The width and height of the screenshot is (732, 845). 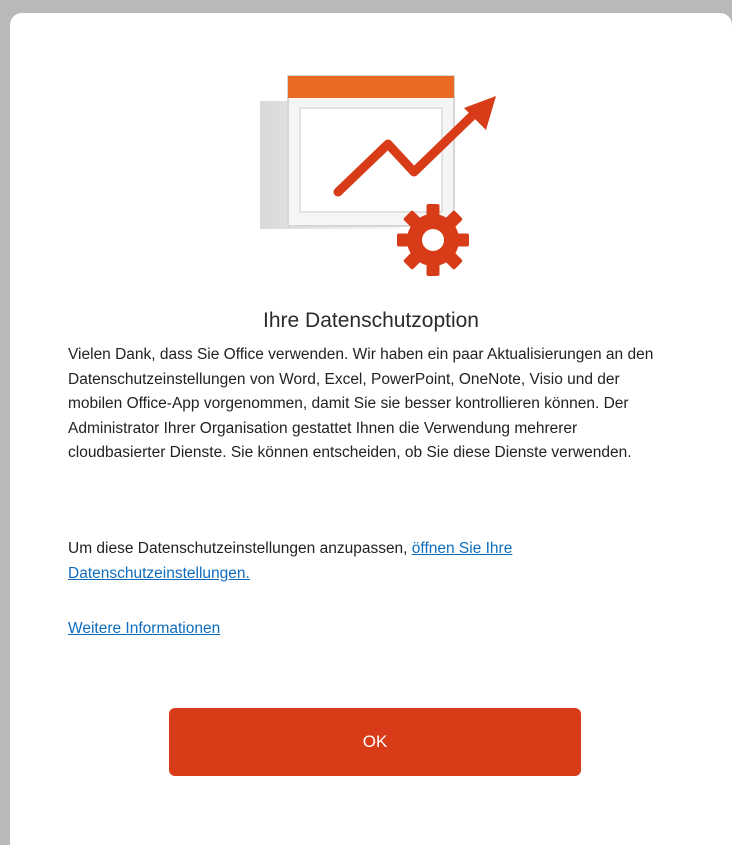 I want to click on dialog-title: Ihre Datenschutzoption, so click(x=371, y=320).